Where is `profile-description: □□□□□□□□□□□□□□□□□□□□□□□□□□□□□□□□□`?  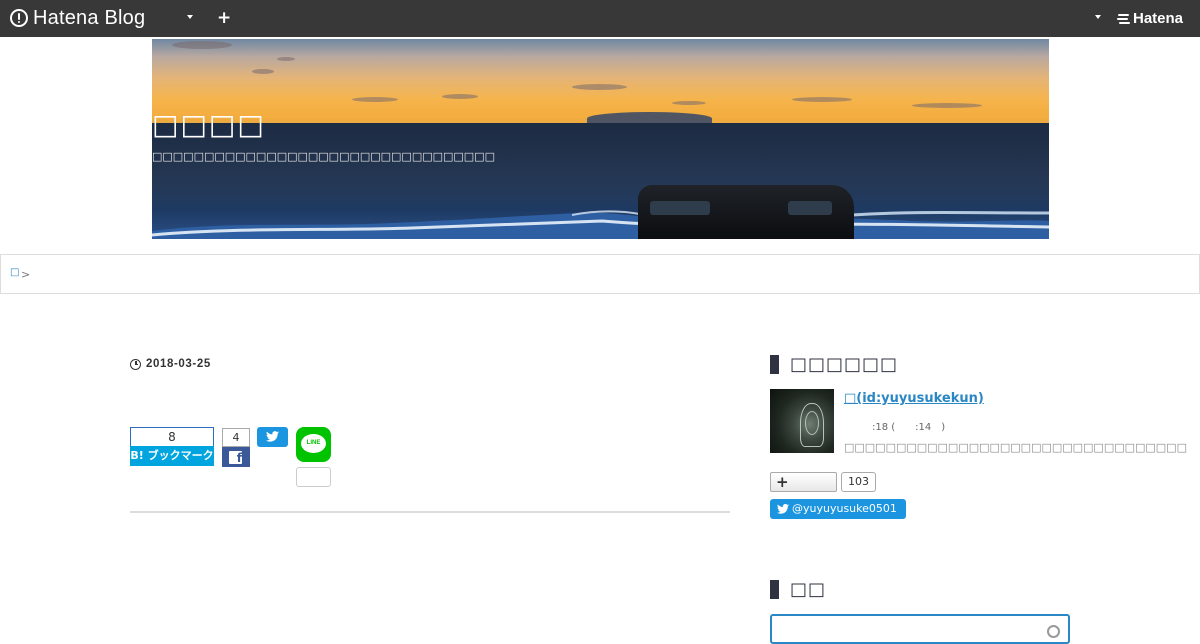
profile-description: □□□□□□□□□□□□□□□□□□□□□□□□□□□□□□□□□ is located at coordinates (1015, 447).